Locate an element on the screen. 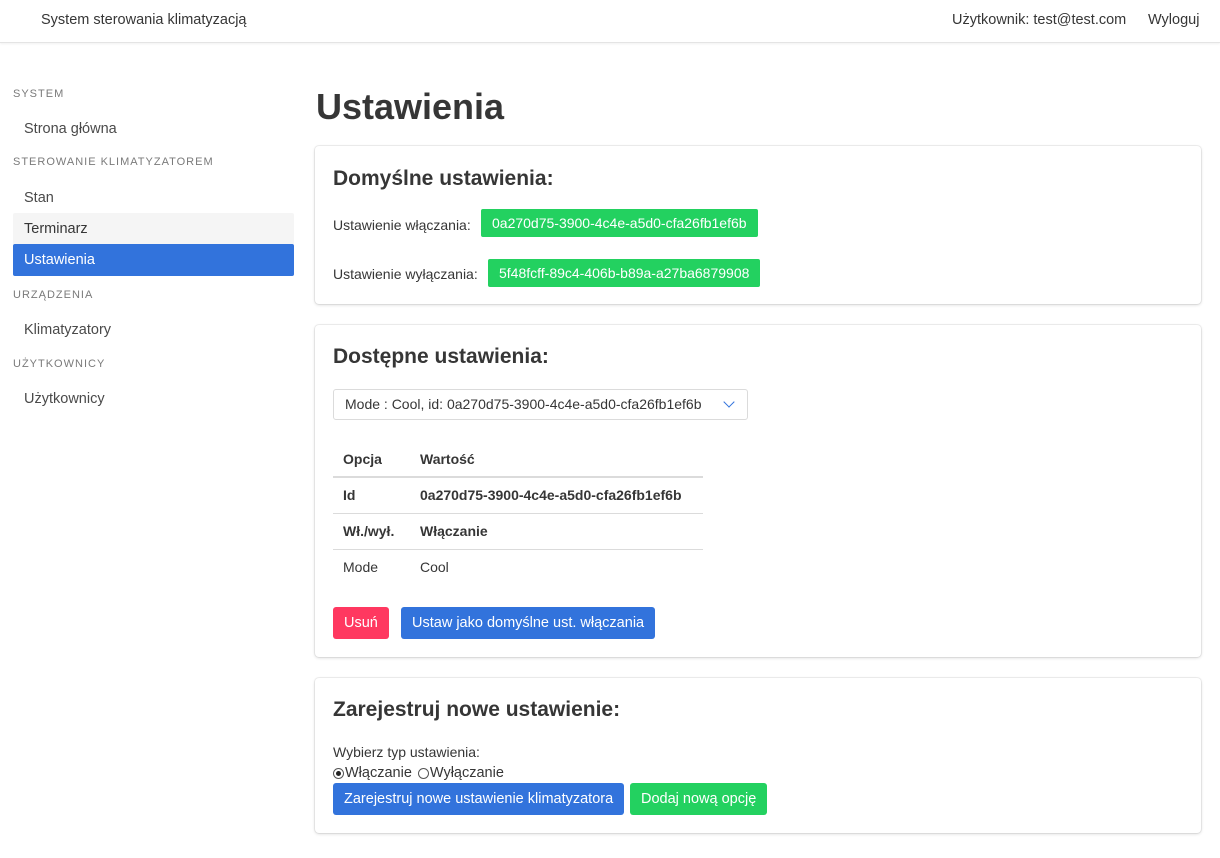 The image size is (1220, 858). sidebar-item-state: Stan is located at coordinates (153, 198).